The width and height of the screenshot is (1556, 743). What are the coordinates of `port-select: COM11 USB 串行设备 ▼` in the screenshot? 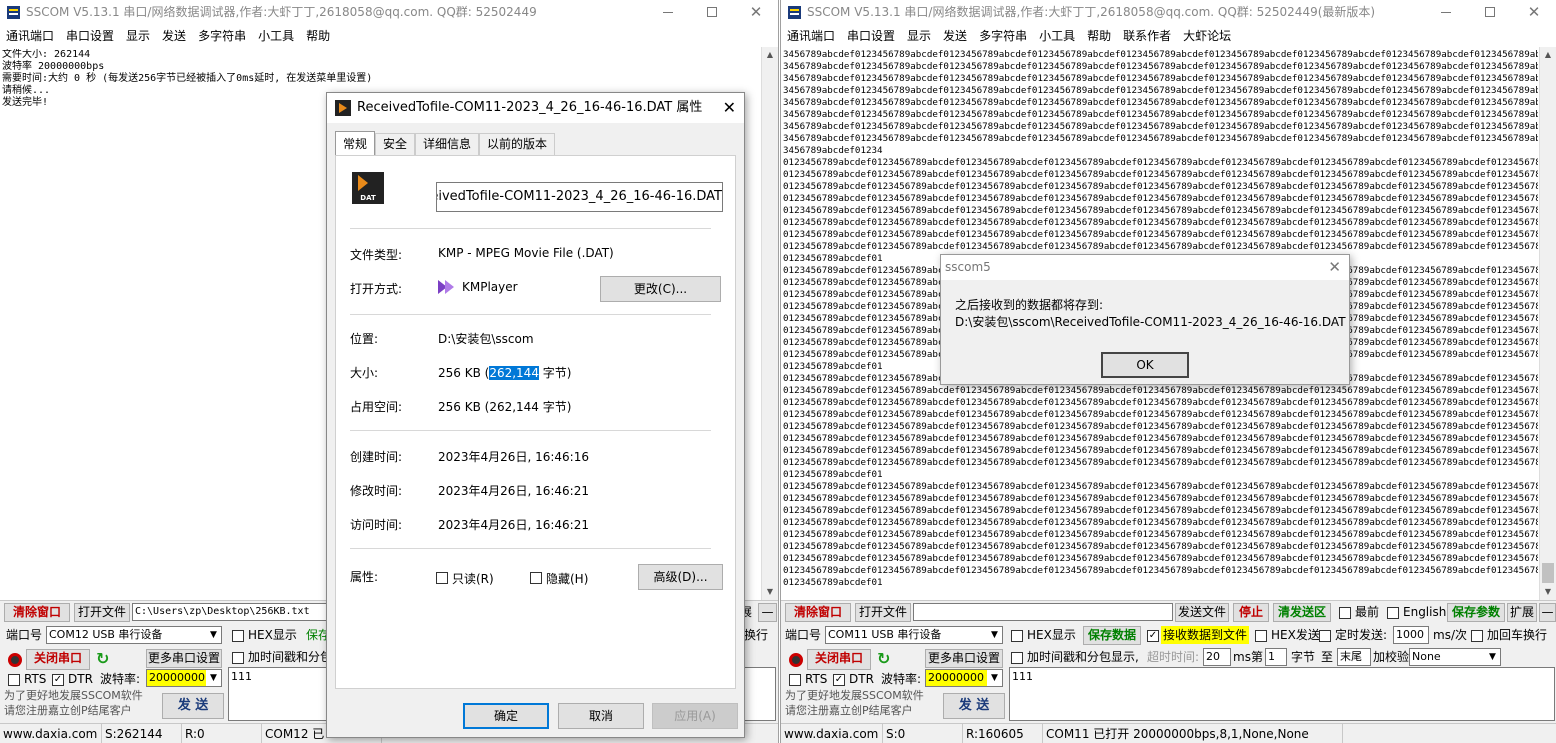 It's located at (914, 635).